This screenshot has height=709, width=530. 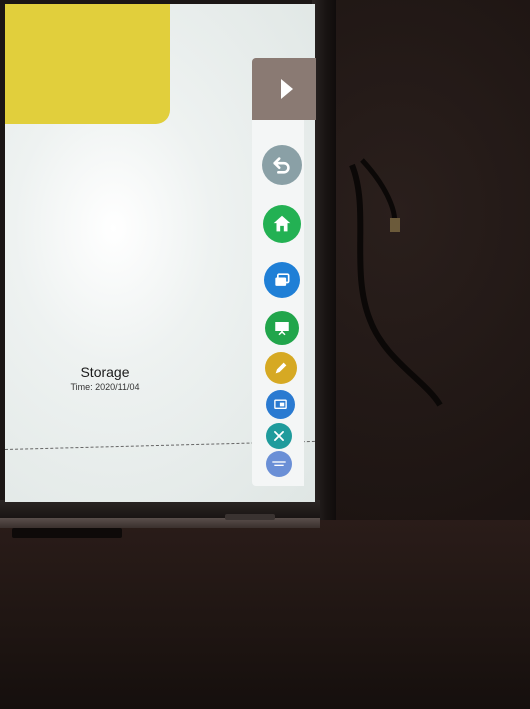 I want to click on screen-icon, so click(x=280, y=404).